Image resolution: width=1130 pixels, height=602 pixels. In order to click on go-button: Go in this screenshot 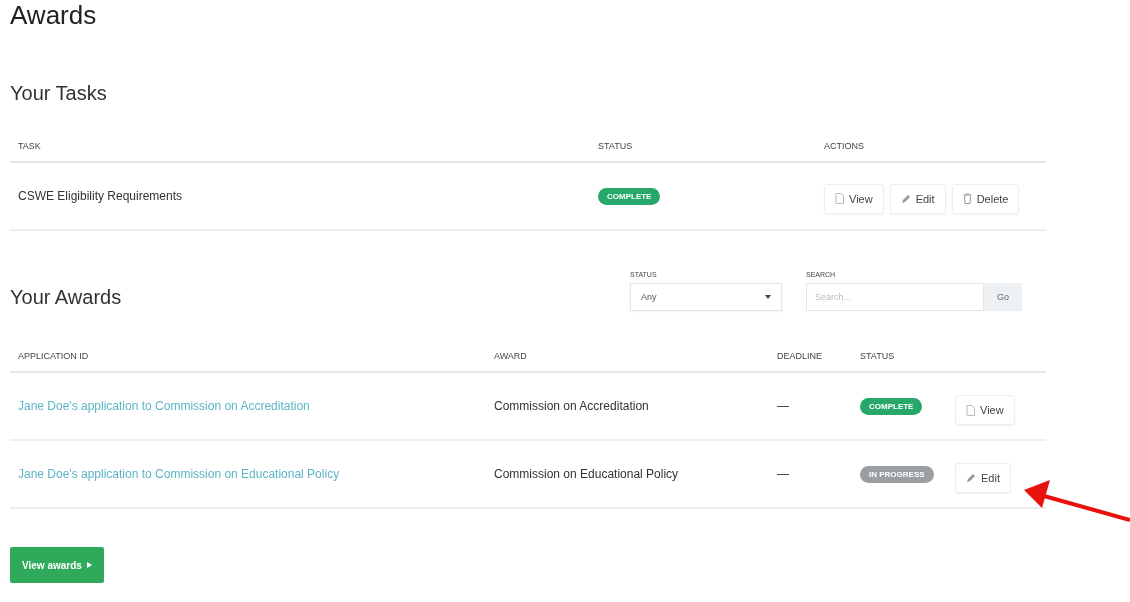, I will do `click(1003, 297)`.